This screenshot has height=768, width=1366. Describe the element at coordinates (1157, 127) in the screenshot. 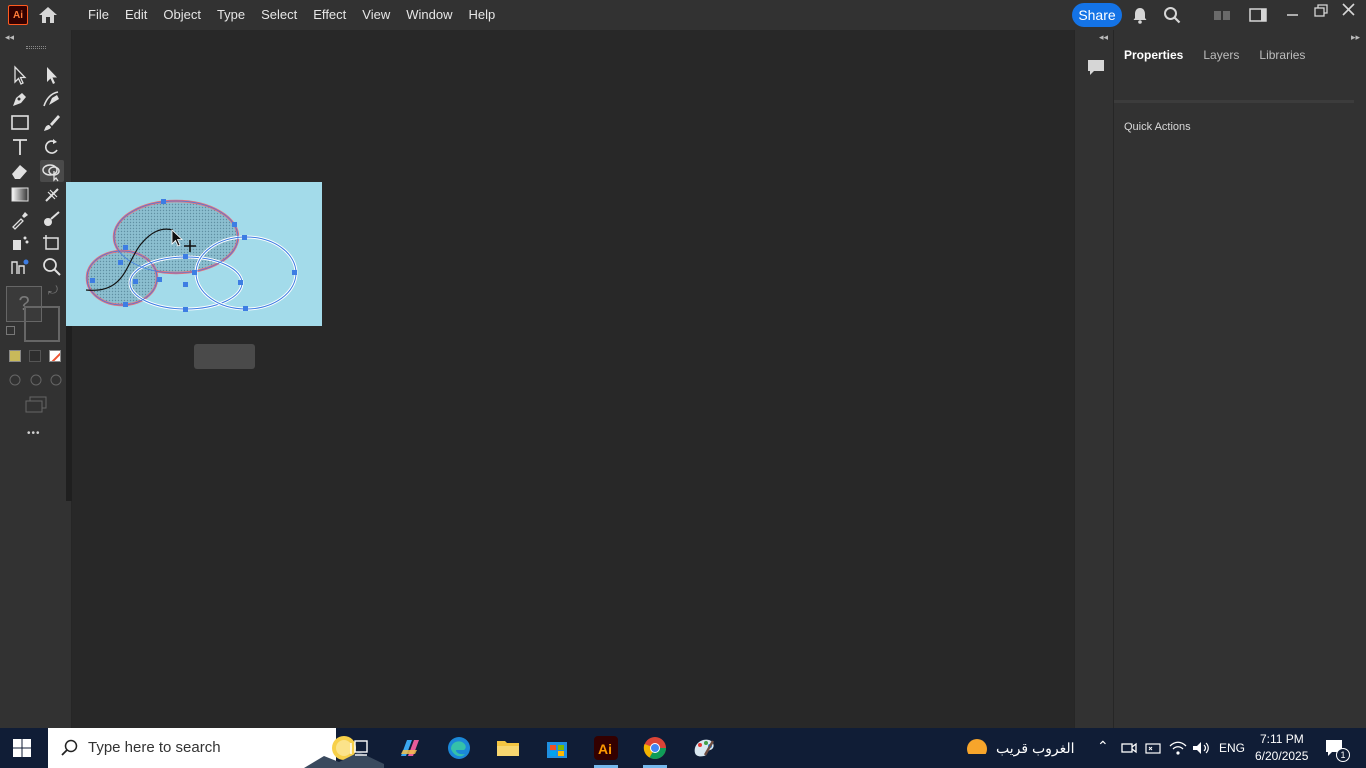

I see `quick-actions-label: Quick Actions` at that location.